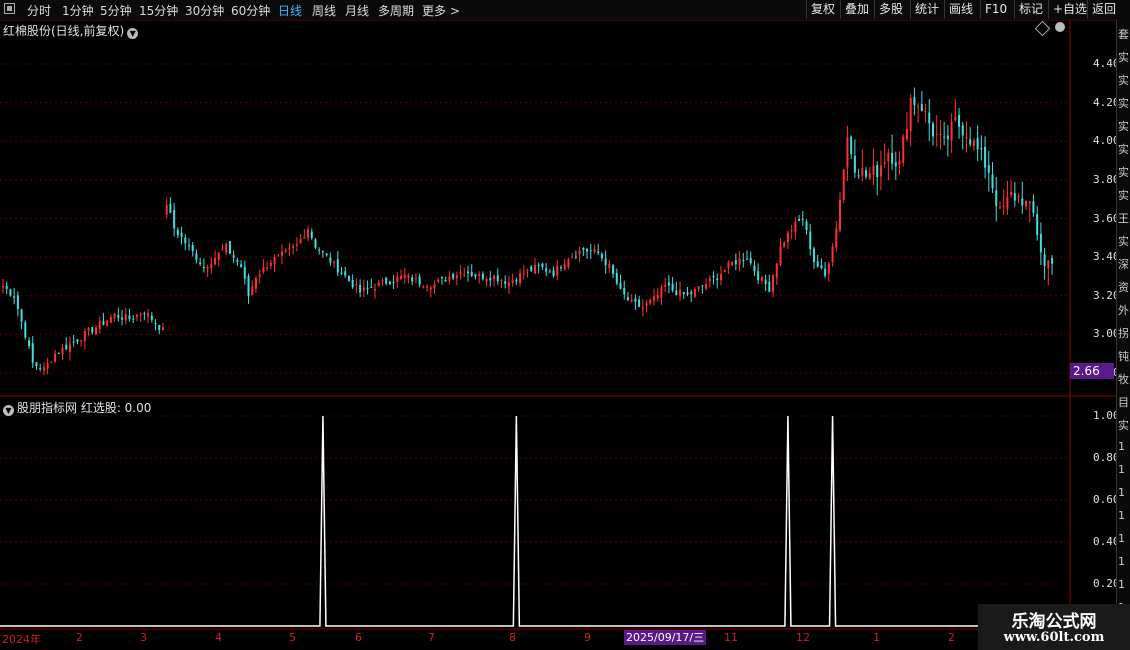 This screenshot has width=1130, height=650. What do you see at coordinates (1103, 9) in the screenshot?
I see `toolbar-button-8: 返回` at bounding box center [1103, 9].